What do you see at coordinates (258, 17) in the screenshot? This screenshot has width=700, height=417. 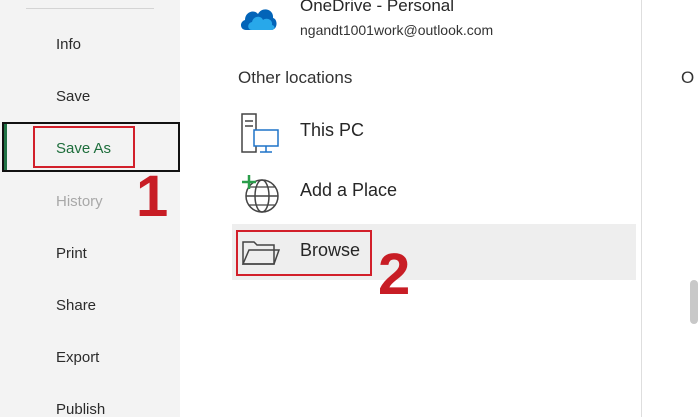 I see `cloud-icon` at bounding box center [258, 17].